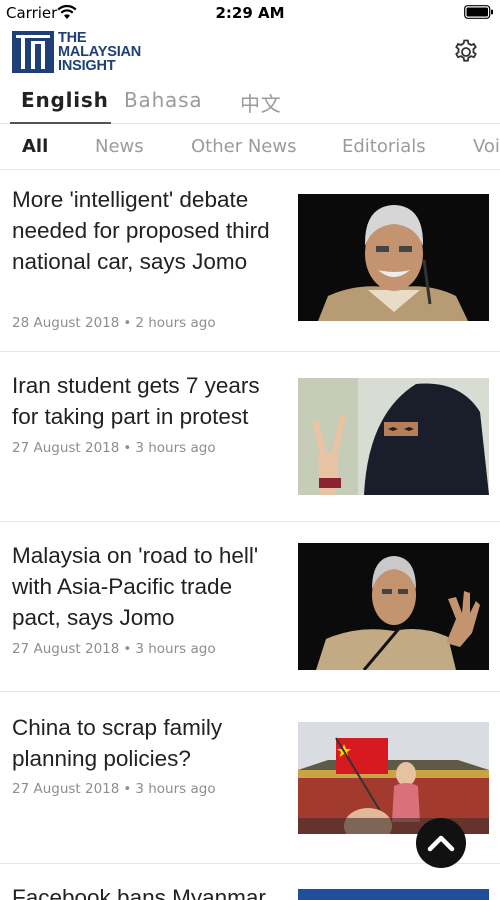 The image size is (500, 900). What do you see at coordinates (384, 146) in the screenshot?
I see `tab-editorials: Editorials` at bounding box center [384, 146].